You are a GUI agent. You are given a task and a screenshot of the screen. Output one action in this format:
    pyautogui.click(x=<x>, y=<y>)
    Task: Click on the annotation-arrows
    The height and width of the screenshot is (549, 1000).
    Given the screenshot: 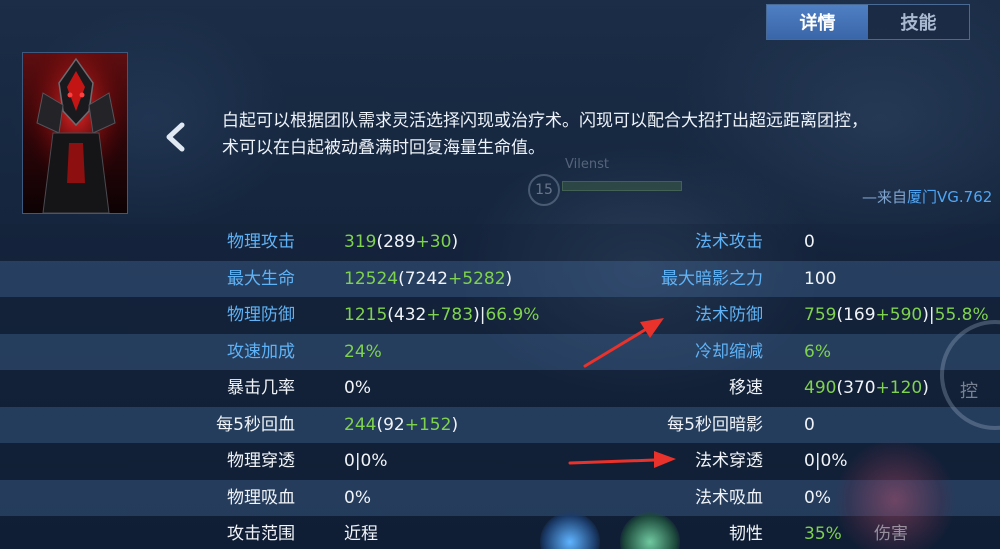 What is the action you would take?
    pyautogui.click(x=622, y=393)
    